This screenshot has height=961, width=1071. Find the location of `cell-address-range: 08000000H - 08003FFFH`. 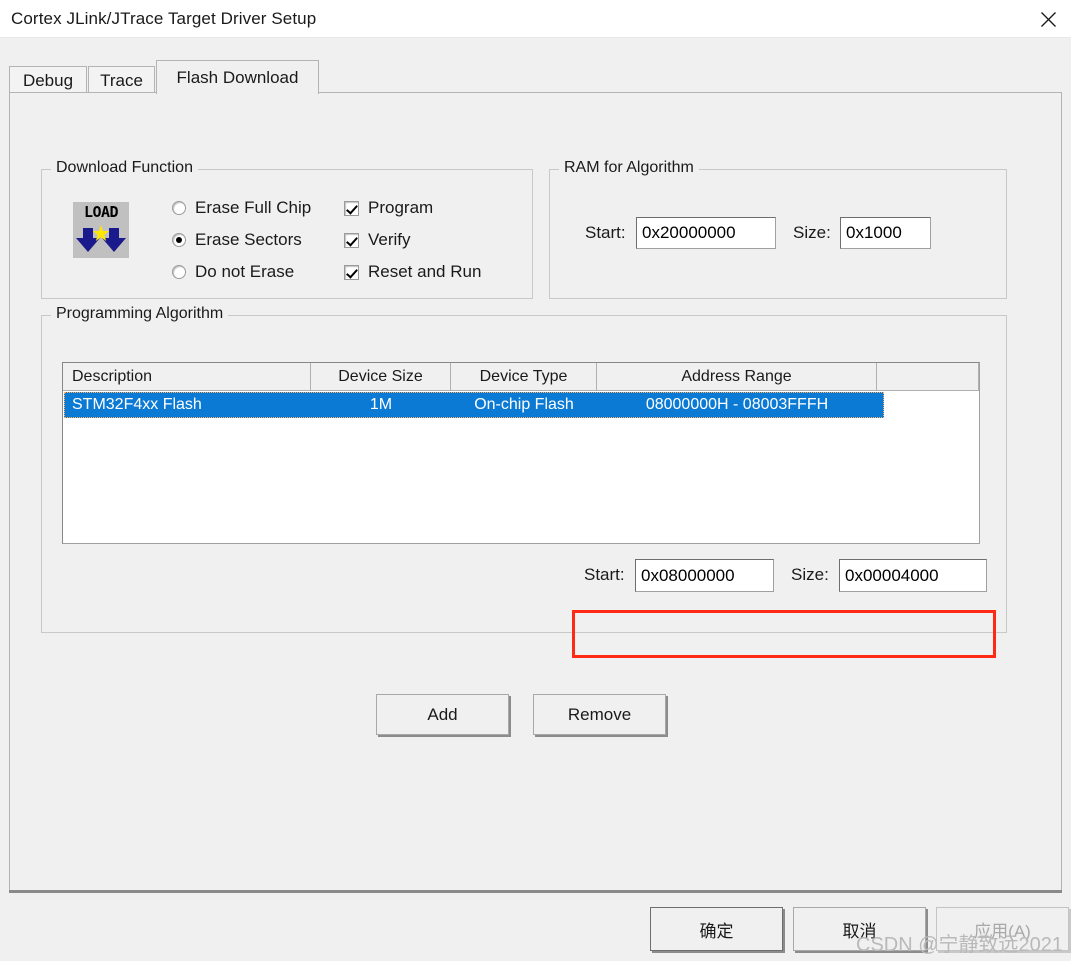

cell-address-range: 08000000H - 08003FFFH is located at coordinates (737, 404).